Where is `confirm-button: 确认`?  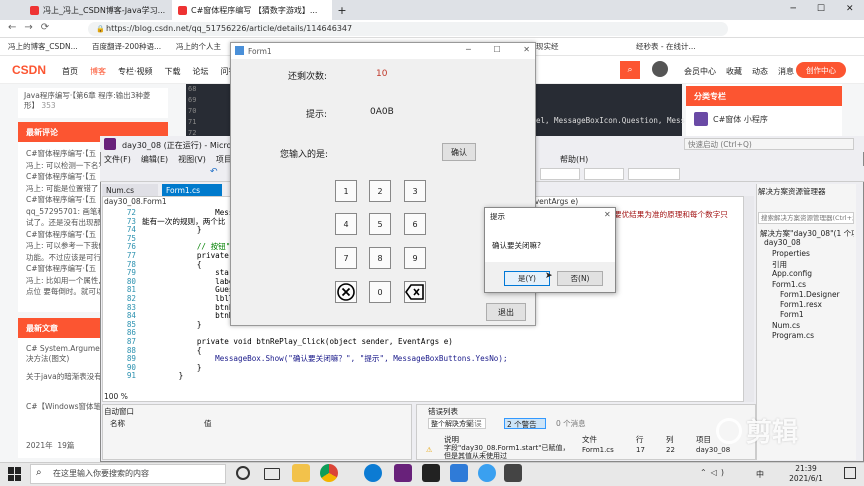 confirm-button: 确认 is located at coordinates (459, 152).